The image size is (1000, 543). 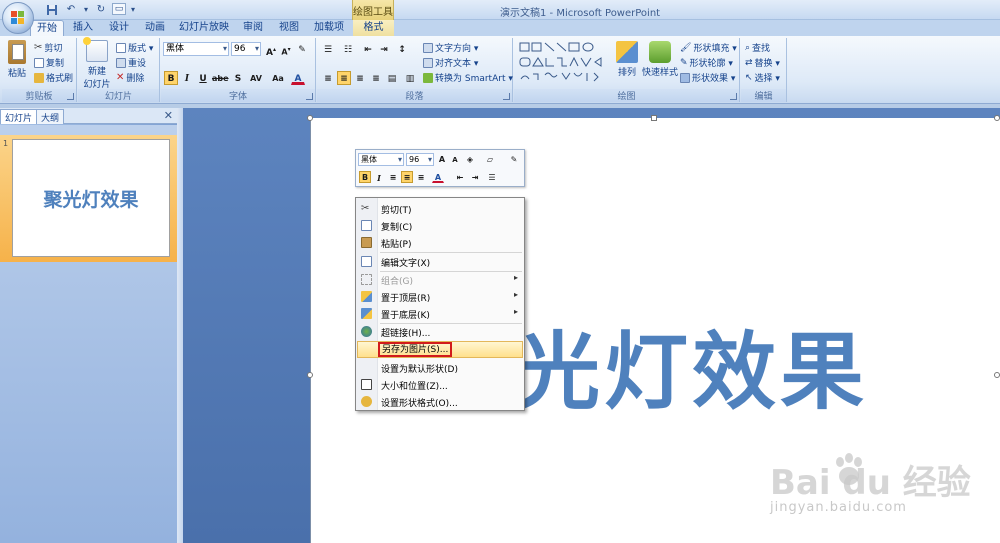 I want to click on tab-slides-panel: 幻灯片, so click(x=19, y=116).